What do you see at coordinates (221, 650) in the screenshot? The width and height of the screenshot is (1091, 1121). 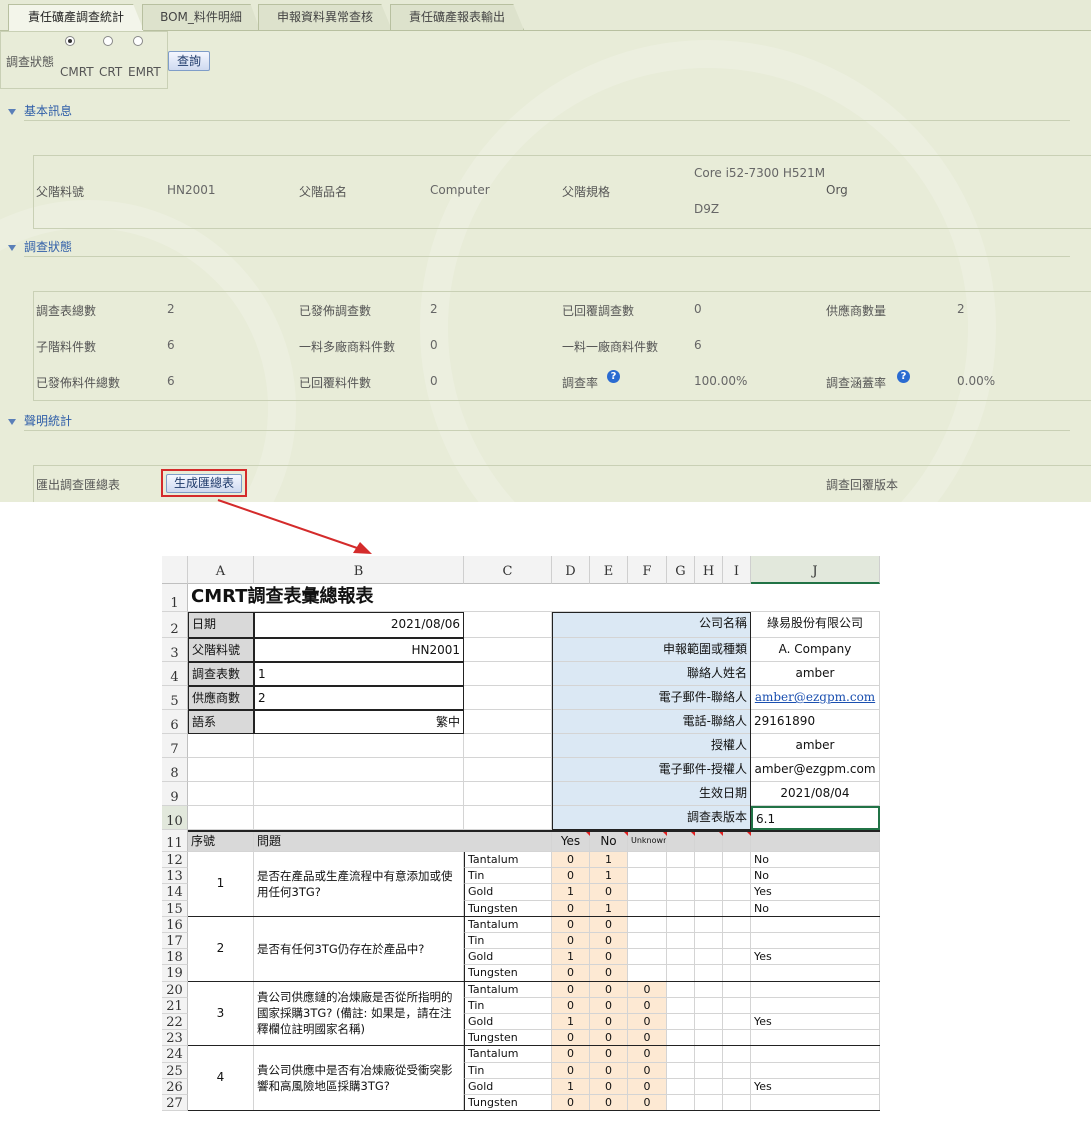 I see `field-label: 父階料號` at bounding box center [221, 650].